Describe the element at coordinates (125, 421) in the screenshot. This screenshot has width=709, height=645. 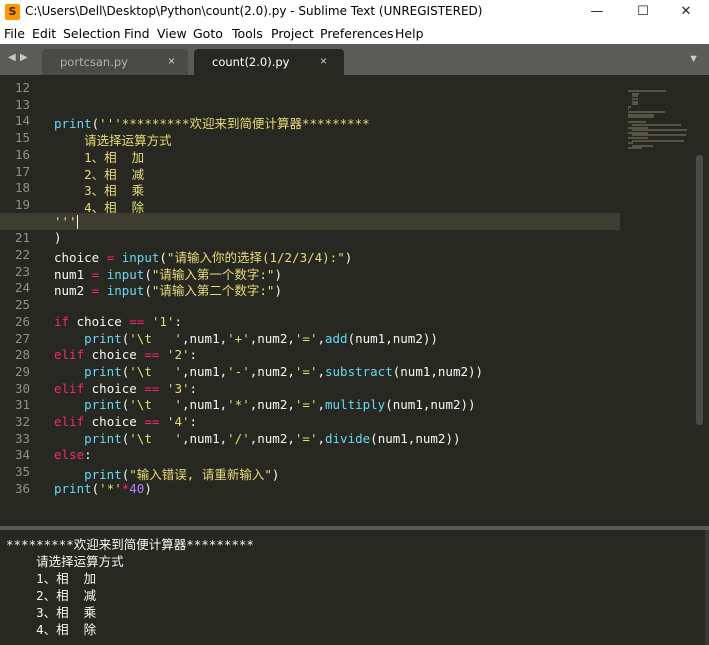
I see `code-line: elif choice == '4':` at that location.